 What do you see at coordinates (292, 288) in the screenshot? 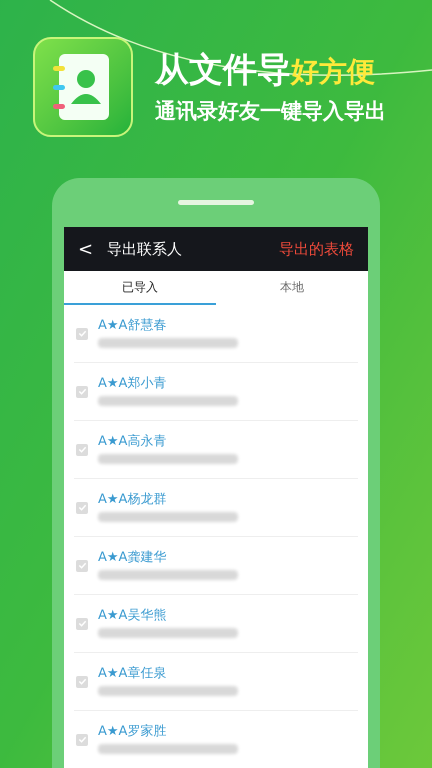
I see `tab: 本地` at bounding box center [292, 288].